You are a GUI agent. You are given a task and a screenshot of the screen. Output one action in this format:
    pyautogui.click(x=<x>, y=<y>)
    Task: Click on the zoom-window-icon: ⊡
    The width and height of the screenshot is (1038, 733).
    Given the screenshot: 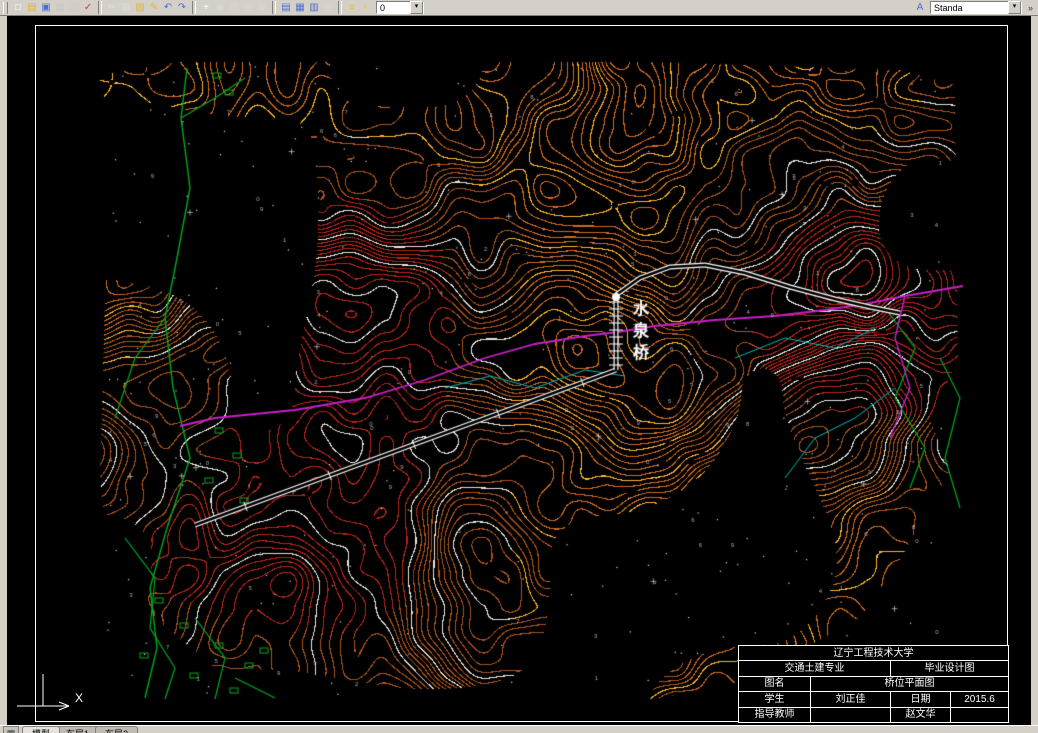 What is the action you would take?
    pyautogui.click(x=234, y=7)
    